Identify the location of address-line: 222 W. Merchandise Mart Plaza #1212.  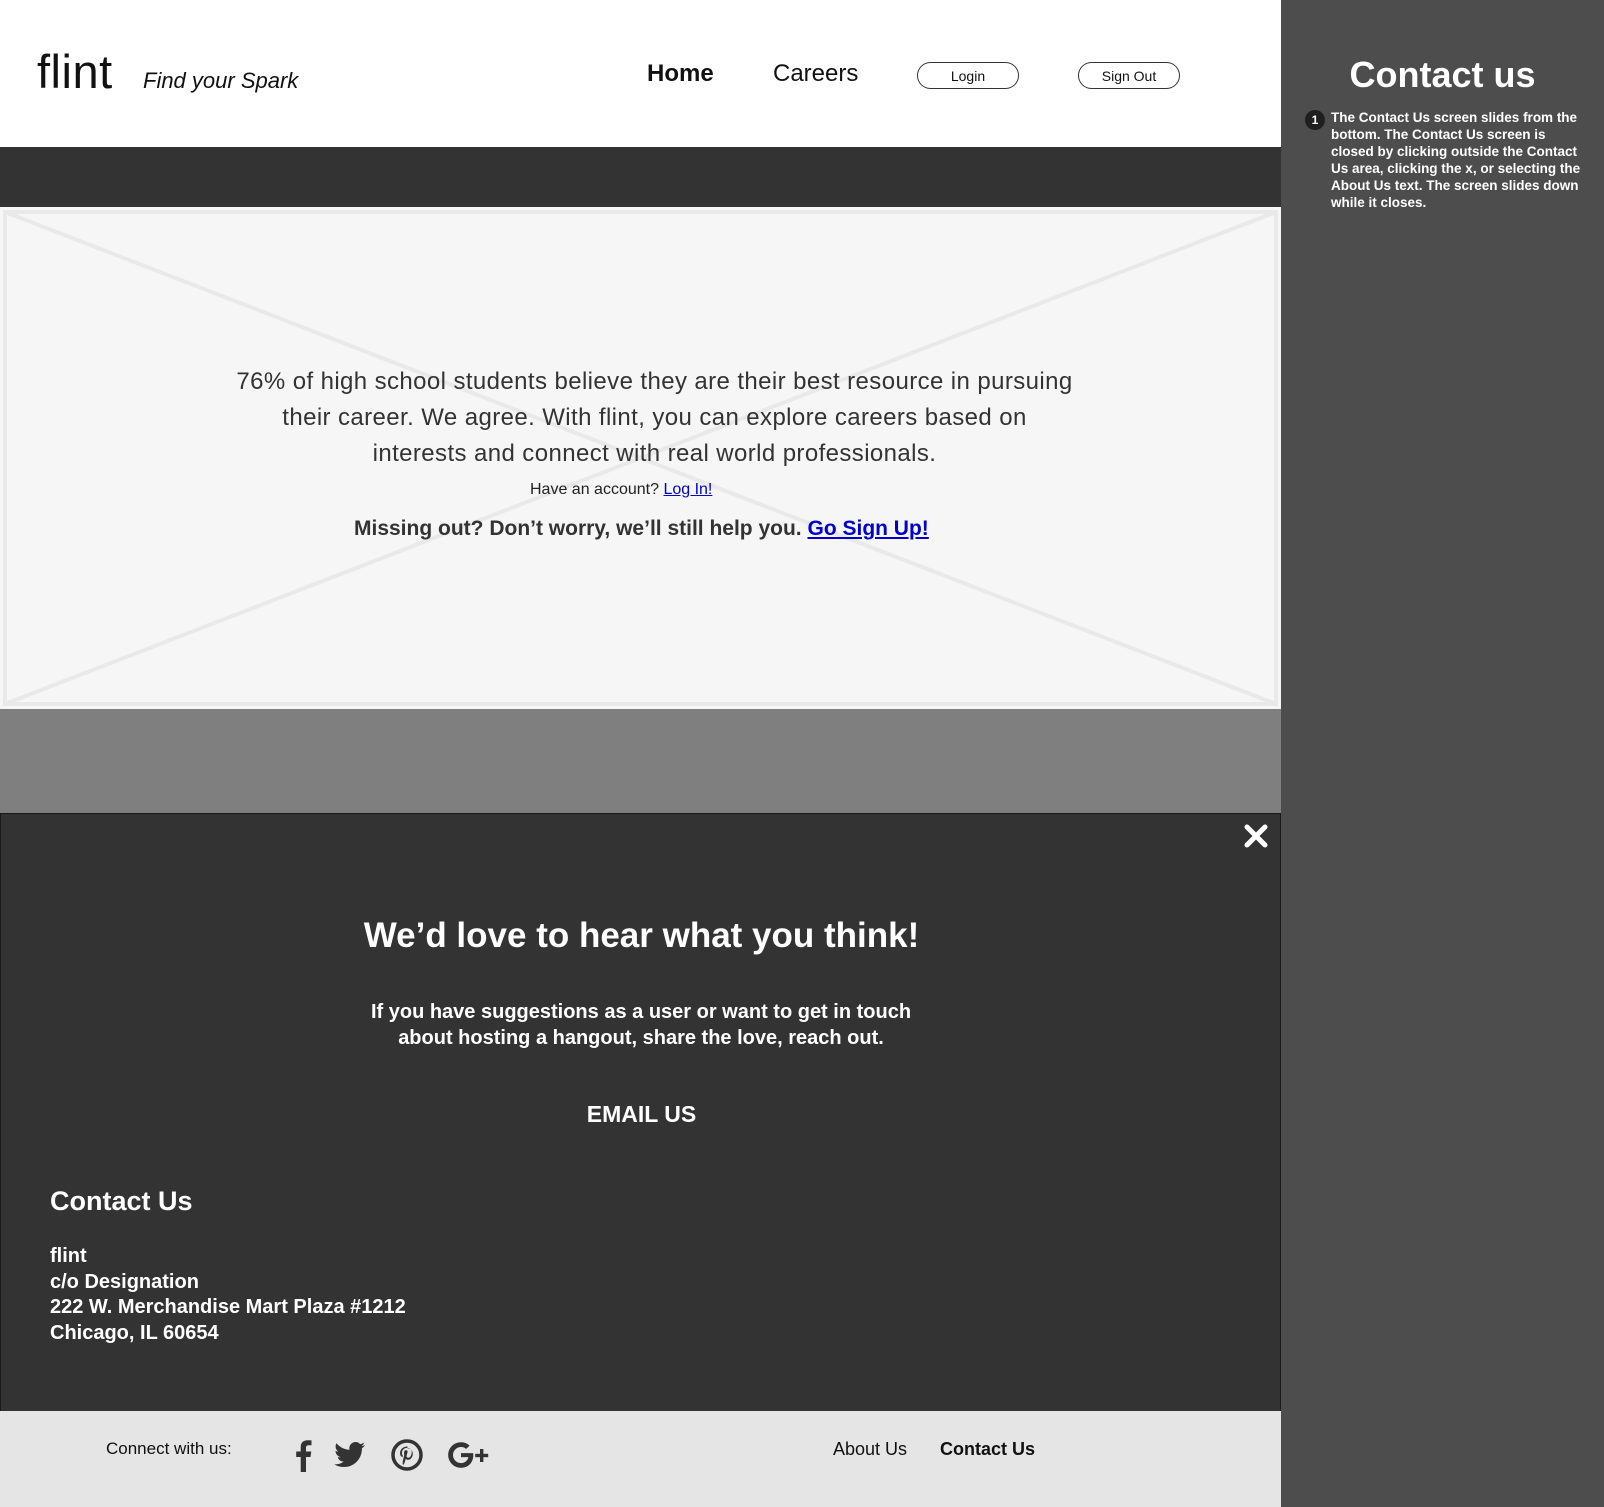
(228, 1307).